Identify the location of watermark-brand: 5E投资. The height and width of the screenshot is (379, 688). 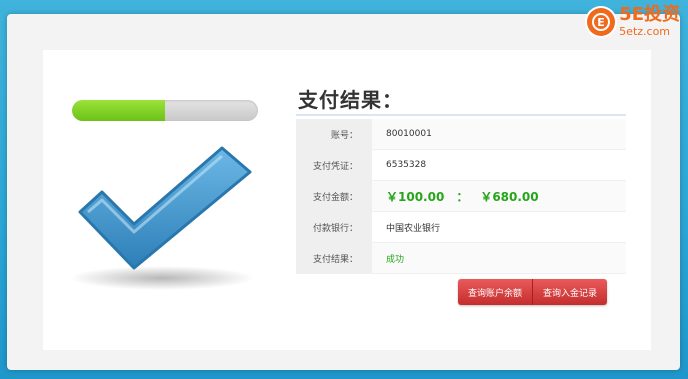
(649, 14).